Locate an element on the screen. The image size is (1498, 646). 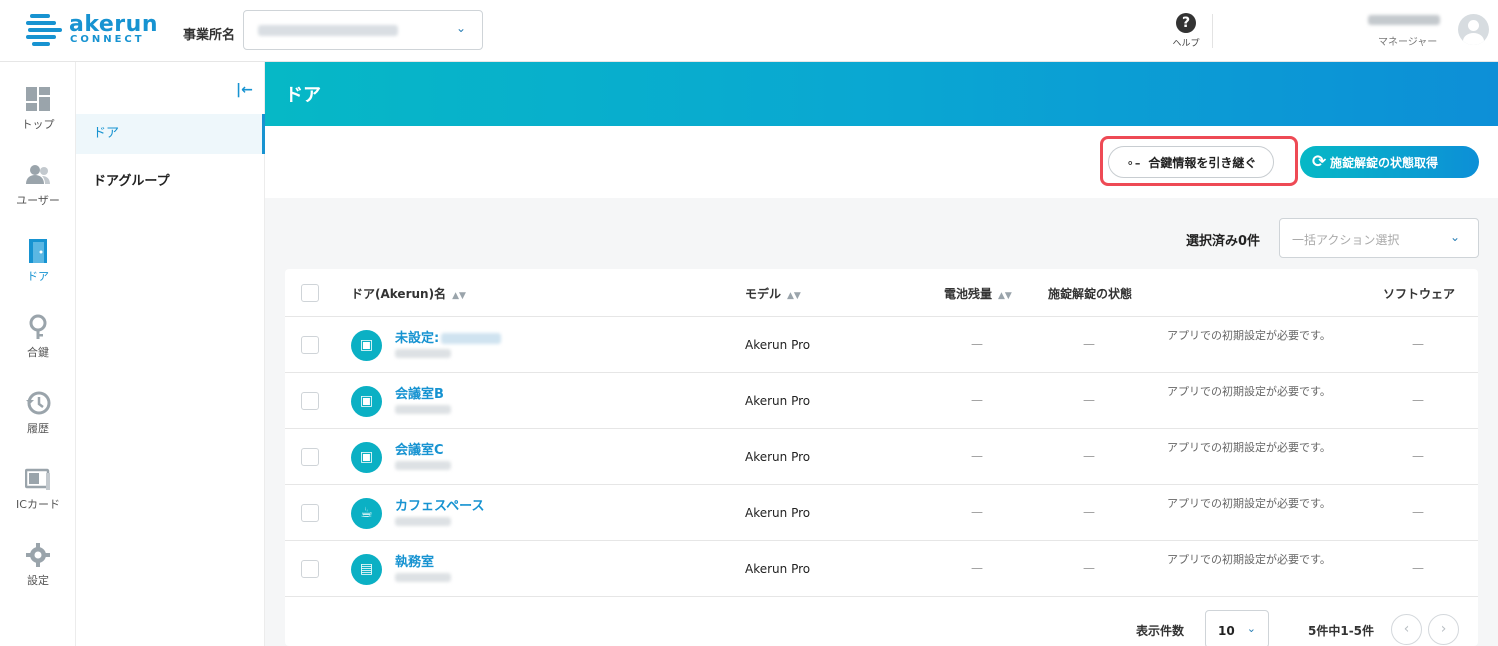
table-row: ▣ 未設定: Akerun Pro — — アプリでの初期設定が必要です。 — is located at coordinates (881, 345).